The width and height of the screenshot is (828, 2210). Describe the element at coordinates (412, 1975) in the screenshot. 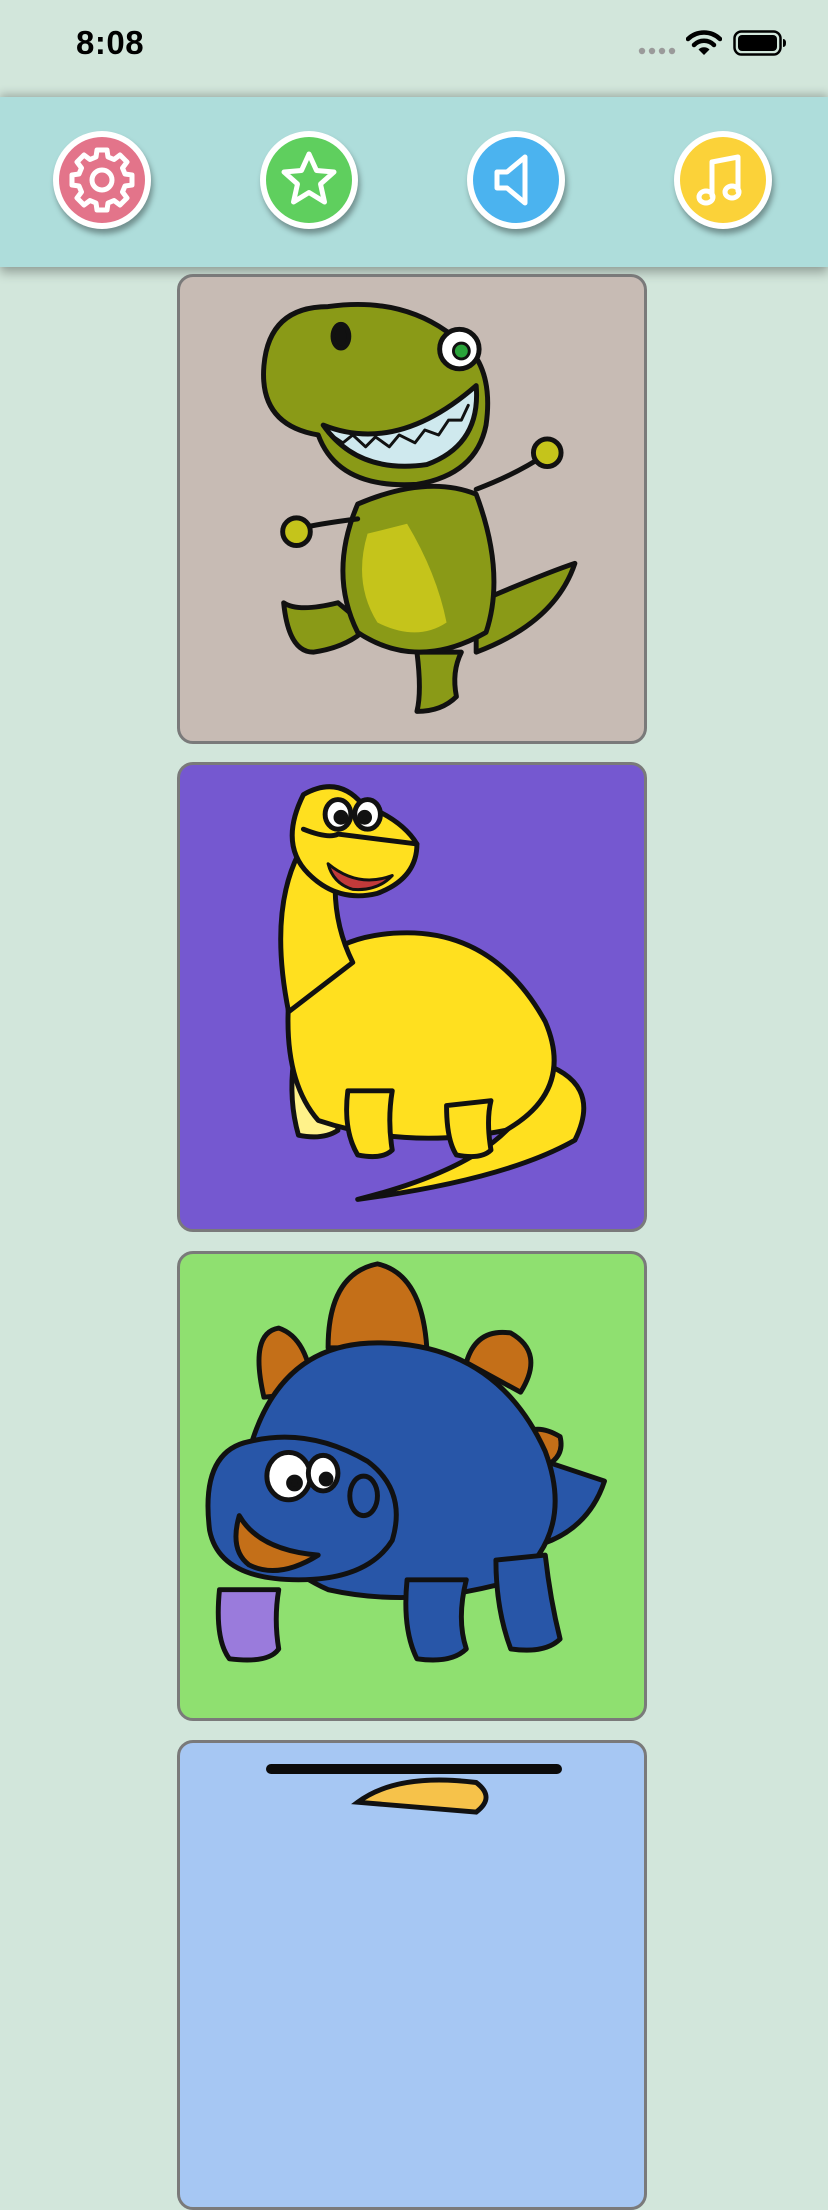

I see `dinosaur-card-partial` at that location.